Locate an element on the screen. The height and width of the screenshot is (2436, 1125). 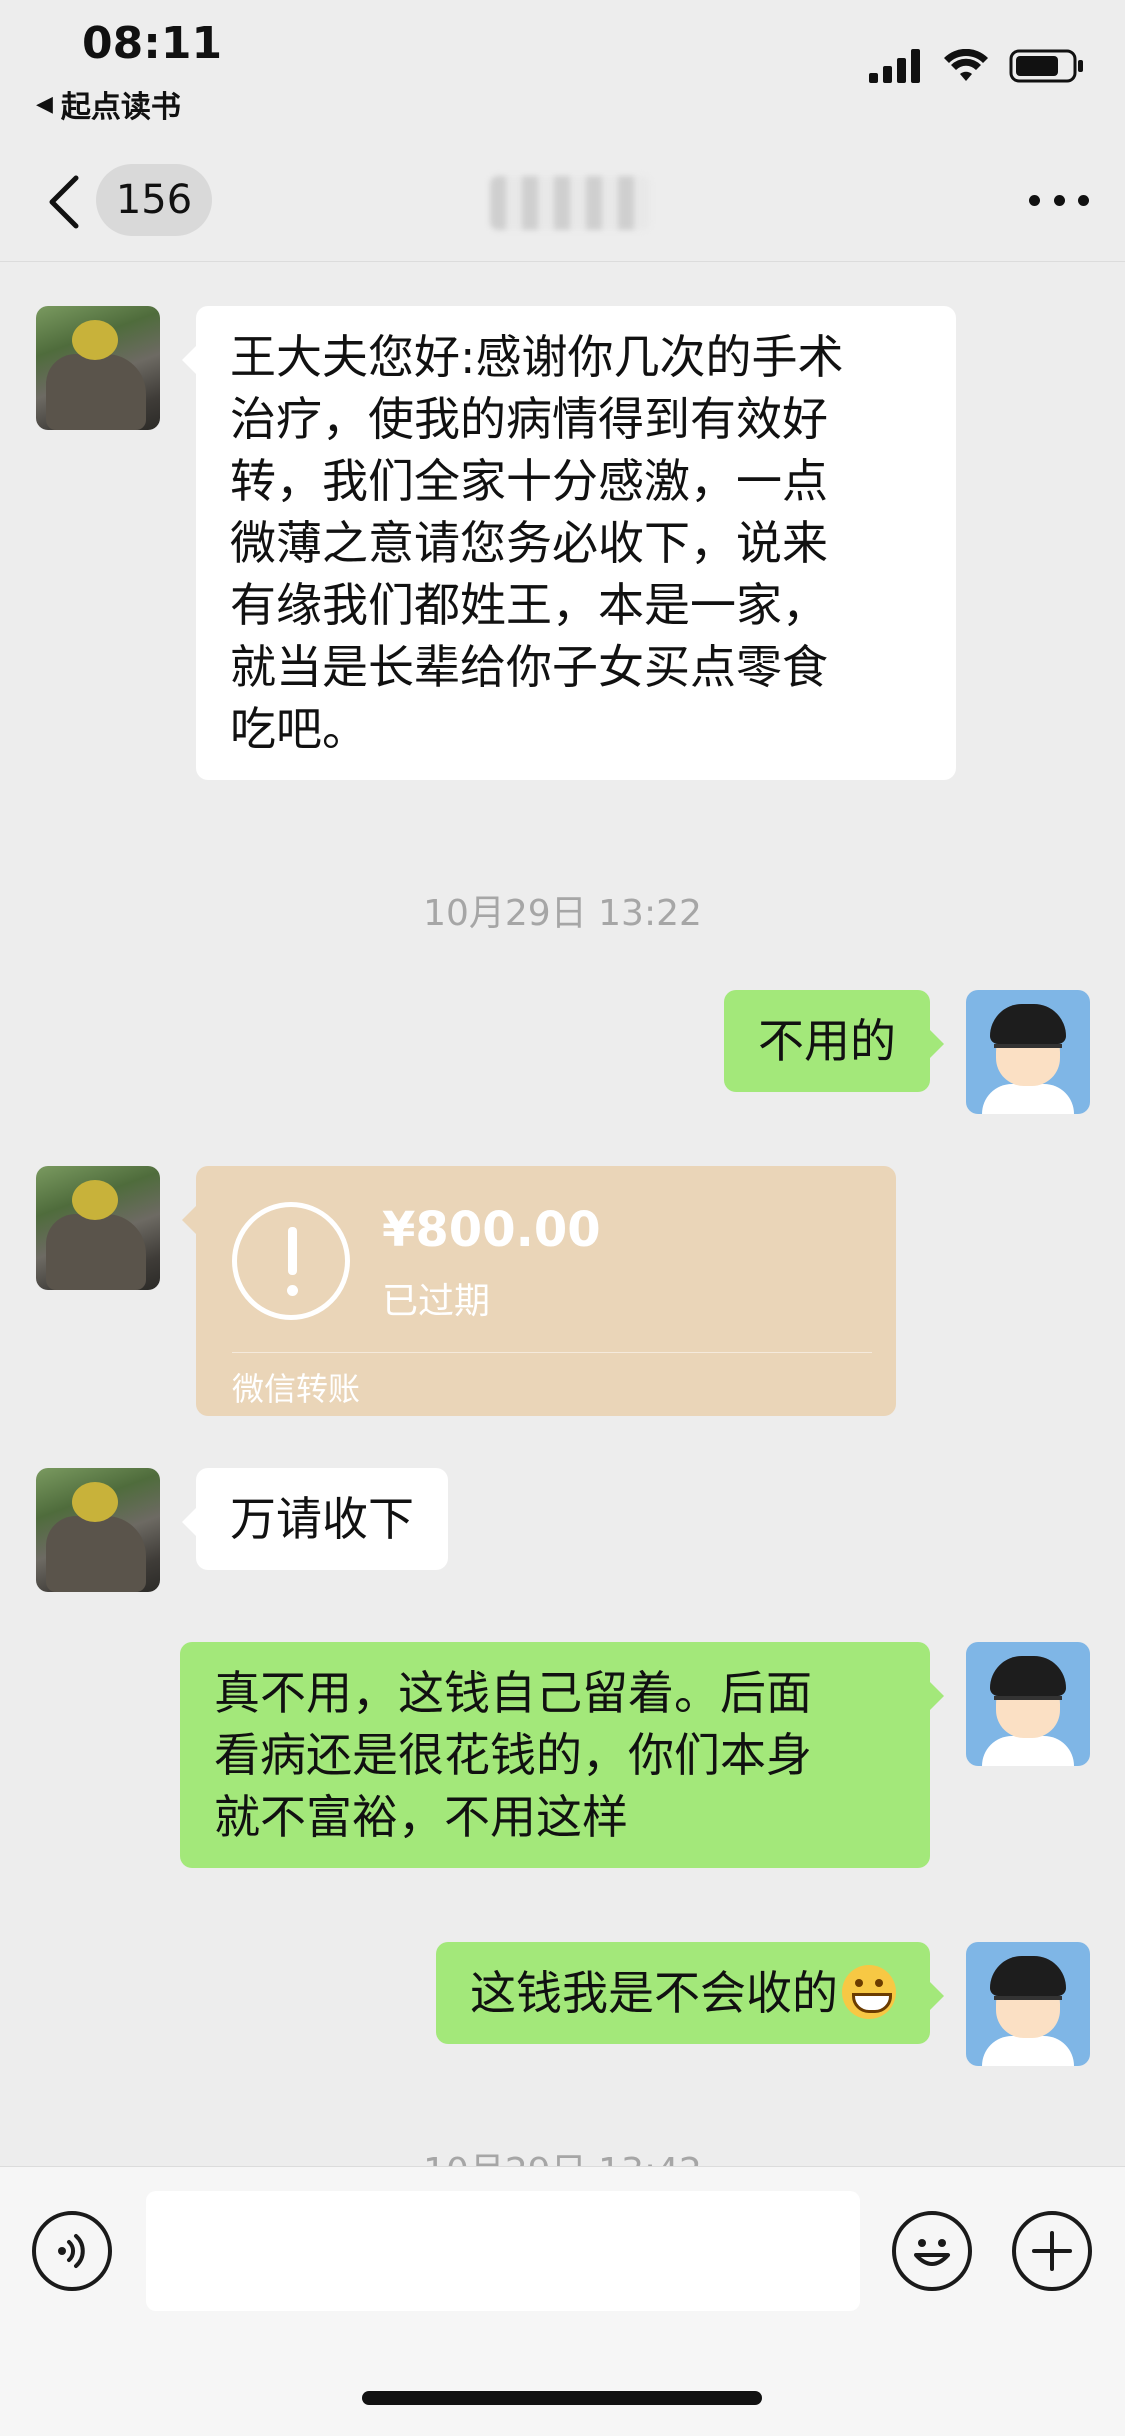
voice-input-button is located at coordinates (72, 2251).